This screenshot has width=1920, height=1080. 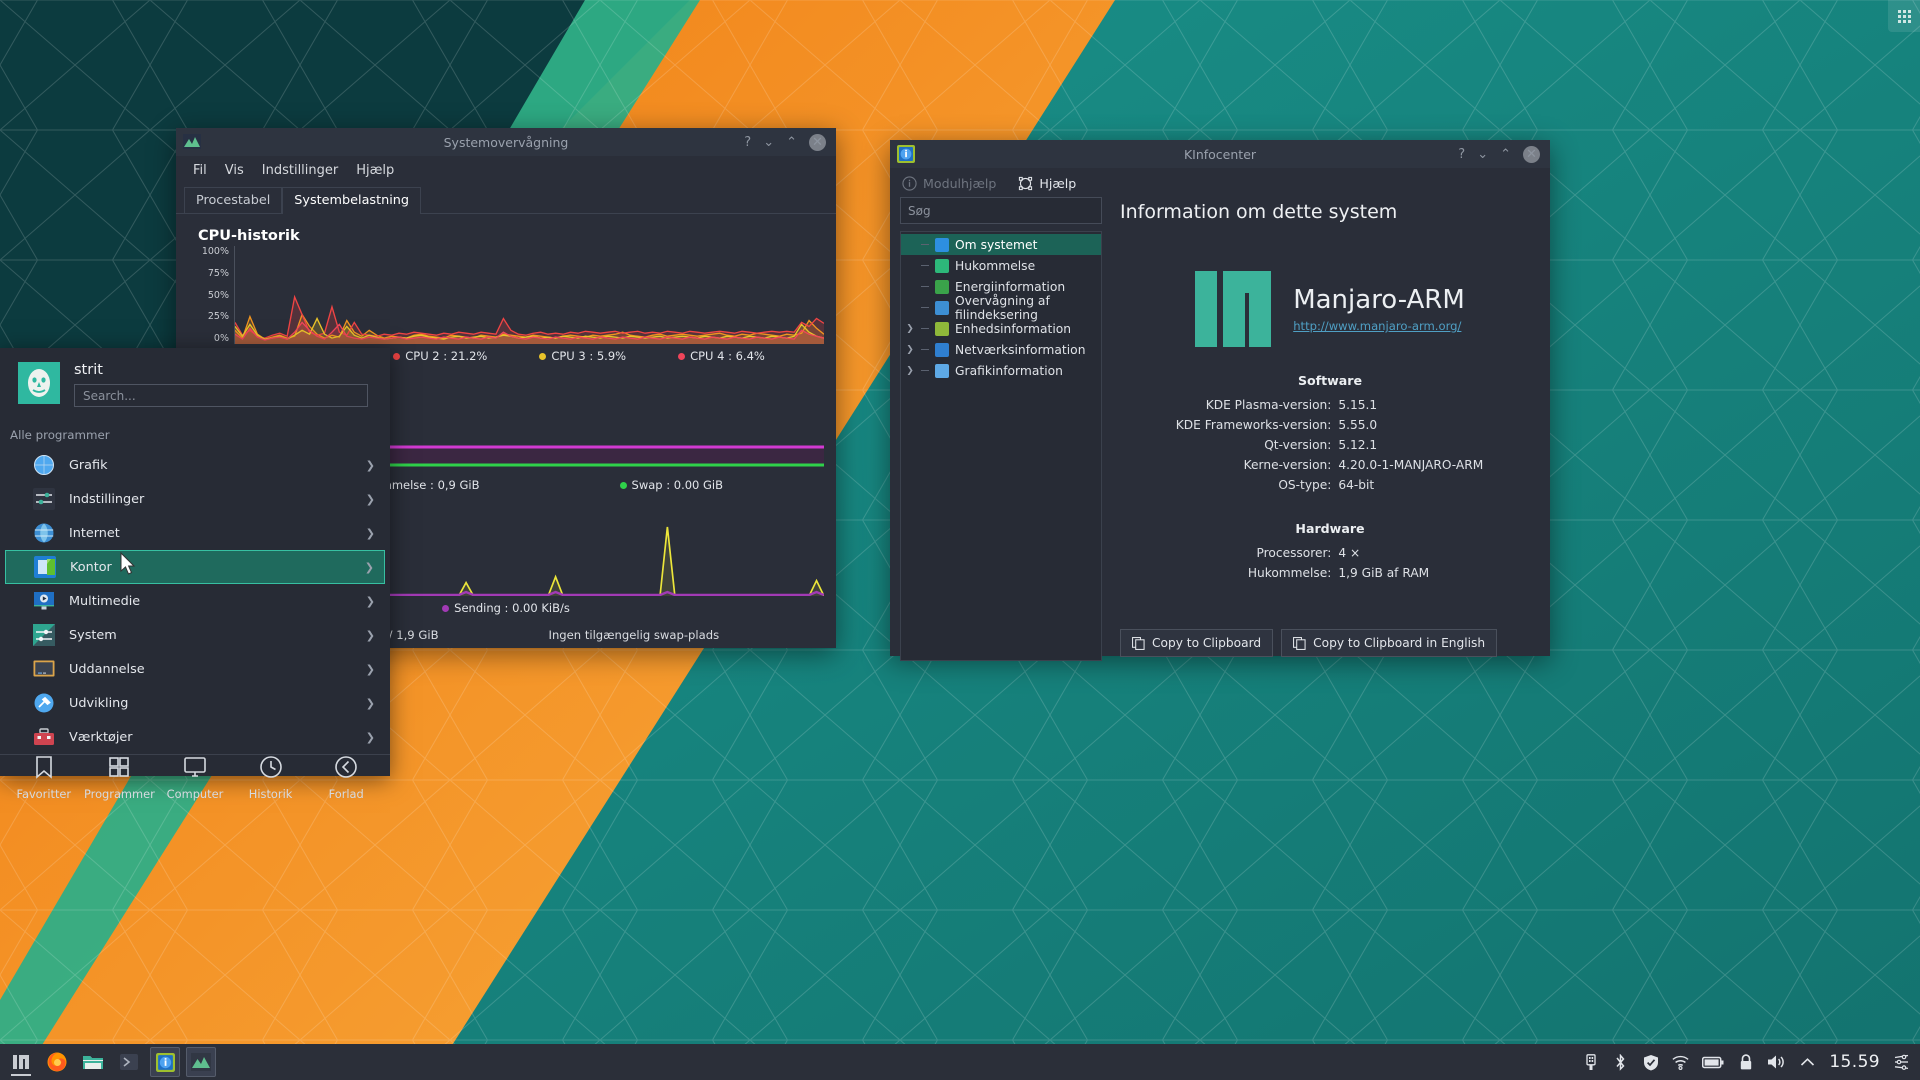 What do you see at coordinates (1776, 1062) in the screenshot?
I see `volume-icon` at bounding box center [1776, 1062].